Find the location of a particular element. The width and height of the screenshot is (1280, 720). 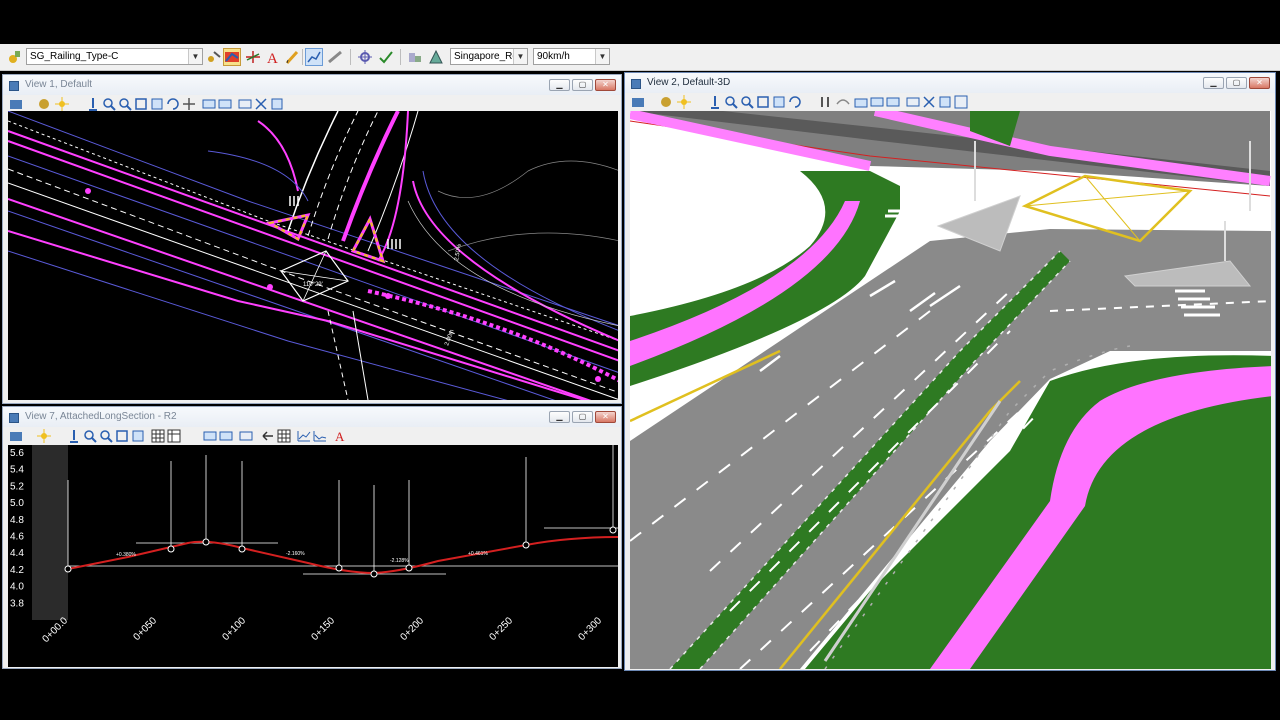

pencil-icon is located at coordinates (292, 57).